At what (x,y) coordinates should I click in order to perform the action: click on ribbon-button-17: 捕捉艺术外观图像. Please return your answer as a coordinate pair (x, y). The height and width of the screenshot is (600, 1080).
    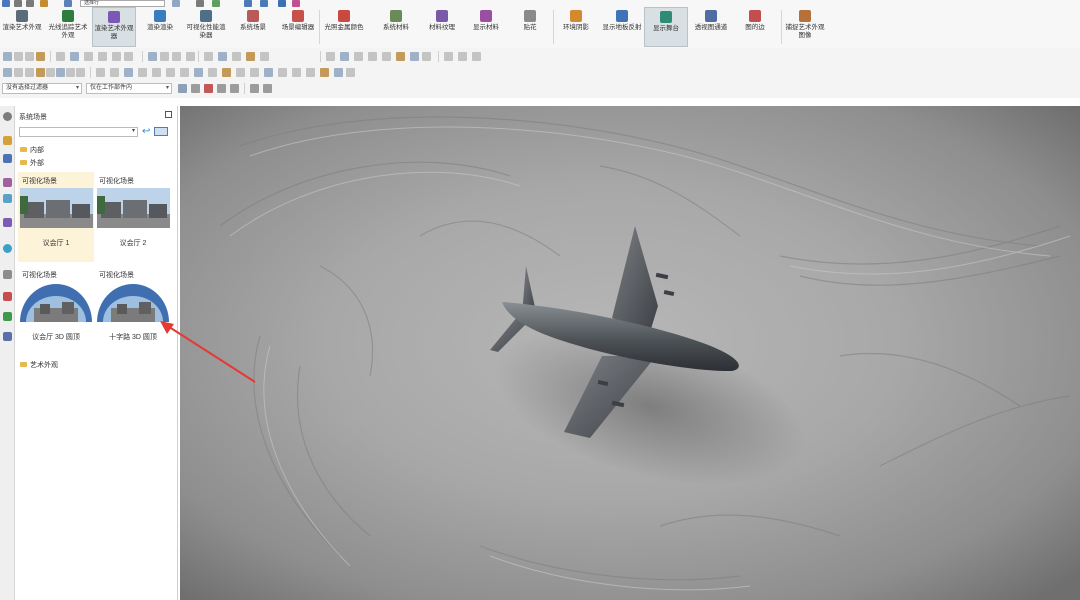
    Looking at the image, I should click on (805, 27).